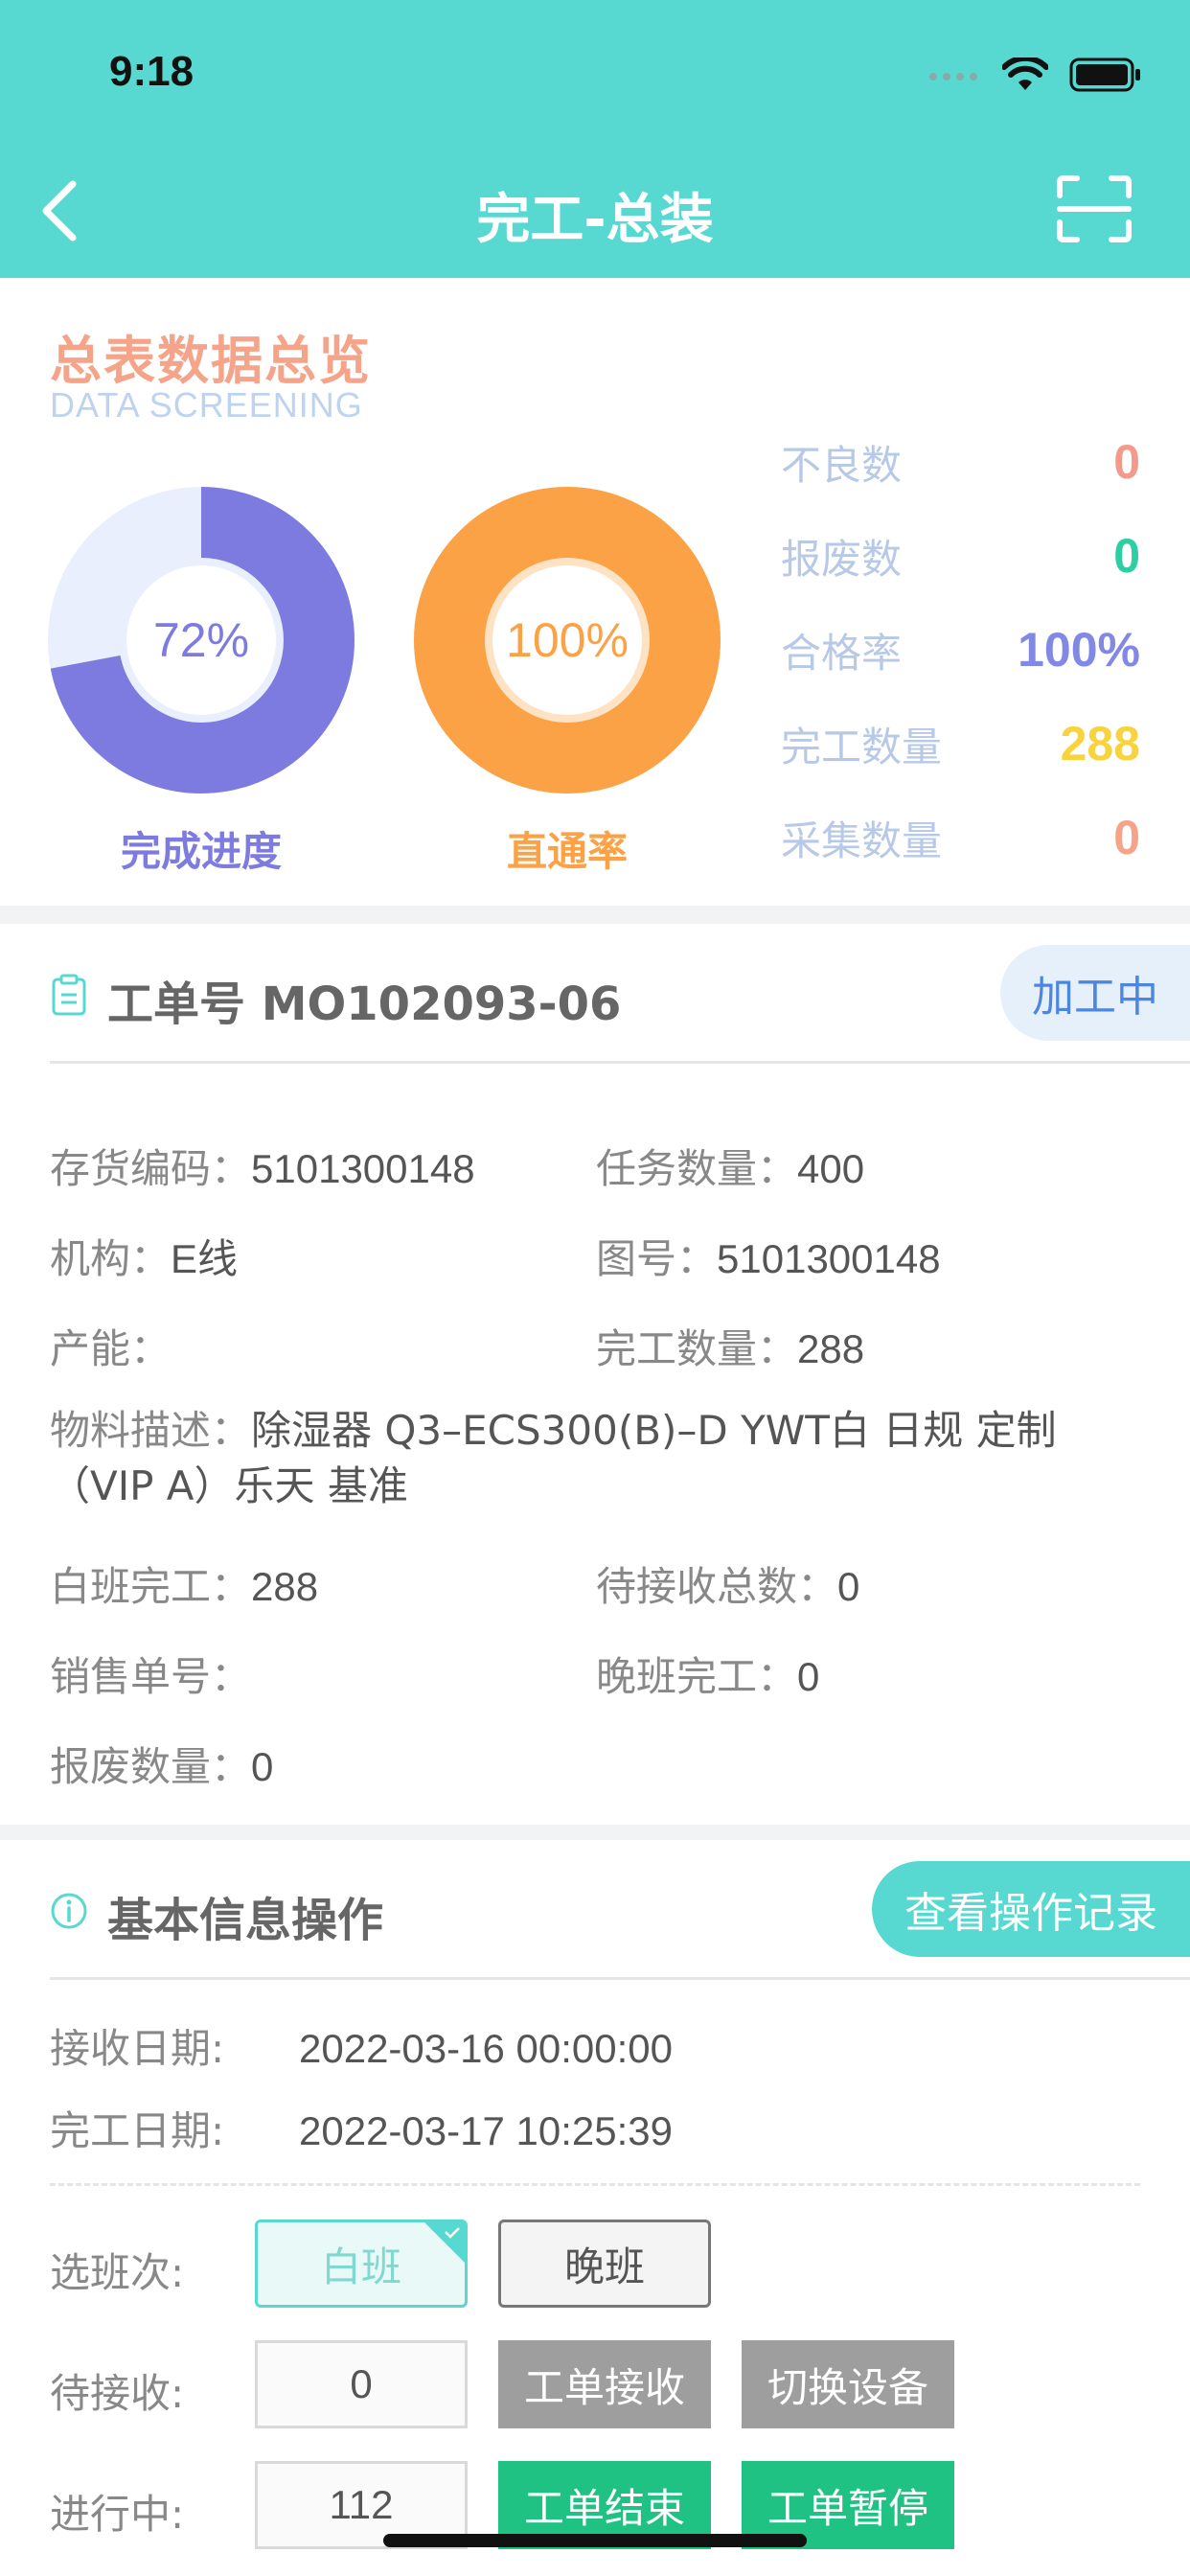  I want to click on field-night-done: 晚班完工：0, so click(708, 1673).